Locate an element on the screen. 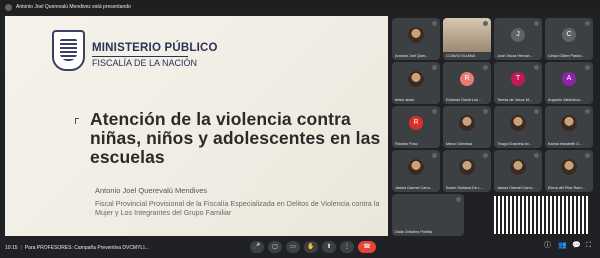 The height and width of the screenshot is (258, 600). raise-hand-button: ✋ is located at coordinates (311, 247).